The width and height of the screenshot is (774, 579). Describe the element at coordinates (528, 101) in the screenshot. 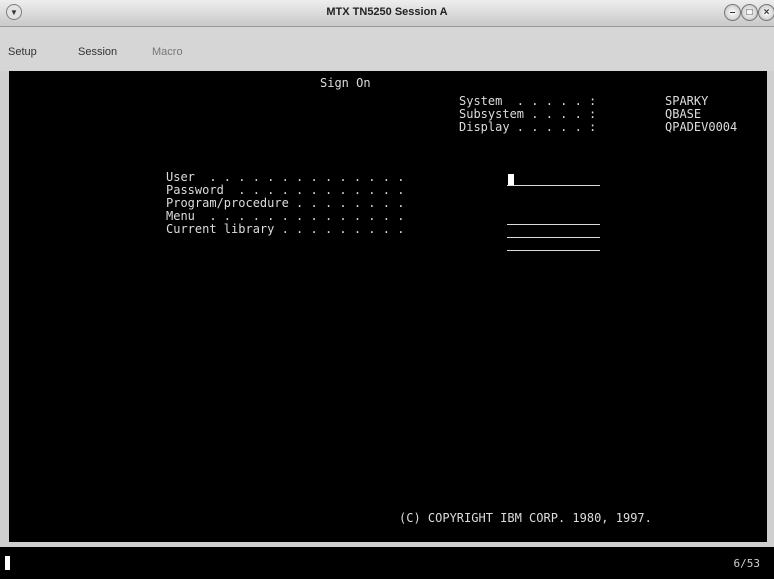

I see `system-label: System . . . . . :` at that location.